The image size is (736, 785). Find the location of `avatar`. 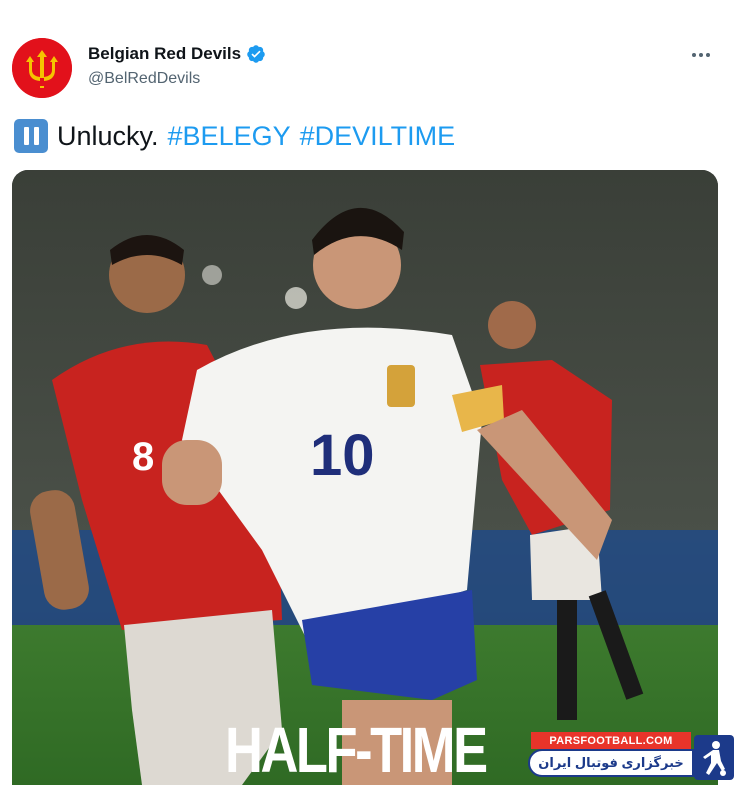

avatar is located at coordinates (42, 68).